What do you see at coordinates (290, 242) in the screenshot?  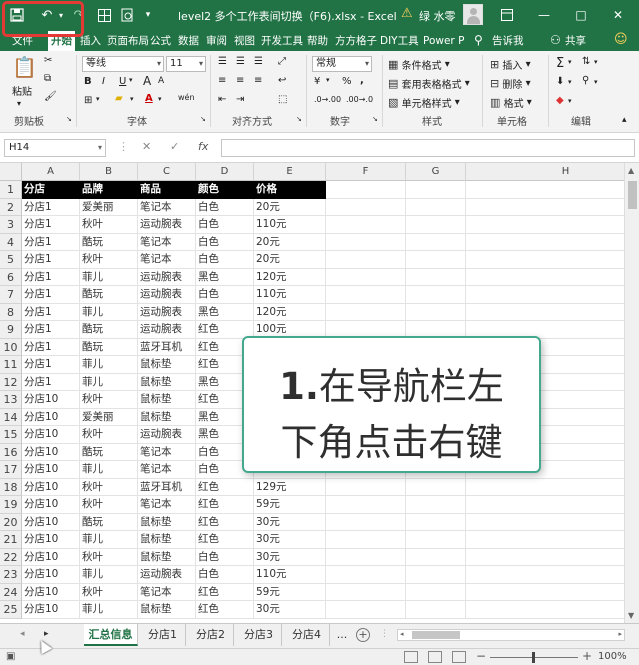 I see `table-cell: 20元` at bounding box center [290, 242].